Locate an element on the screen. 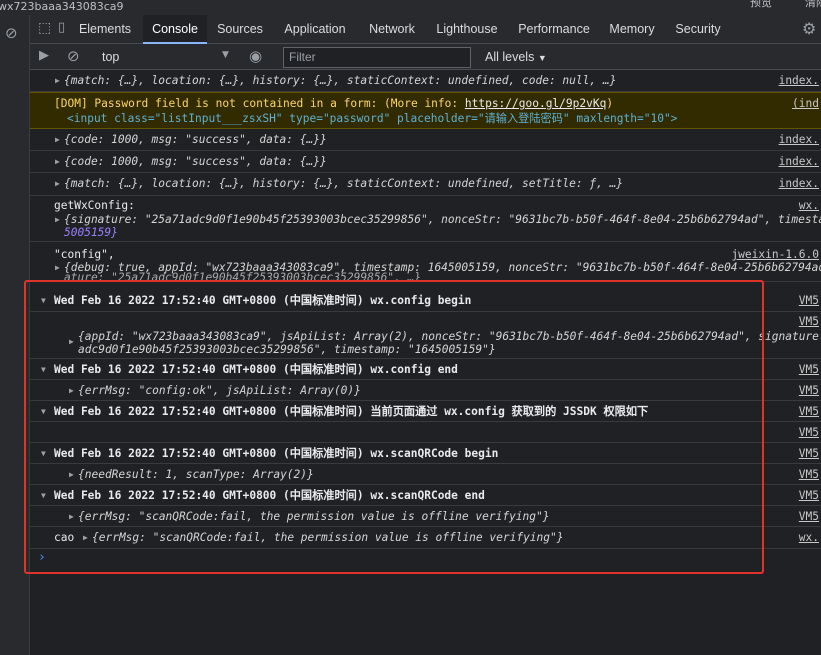 The height and width of the screenshot is (655, 821). device-toolbar-icon: ▯ is located at coordinates (61, 27).